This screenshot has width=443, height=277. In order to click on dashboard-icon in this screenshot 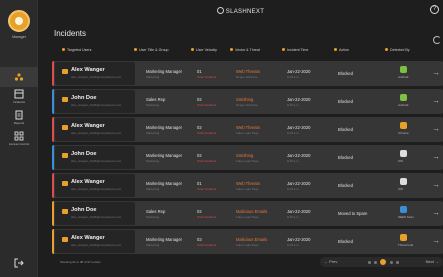, I will do `click(19, 77)`.